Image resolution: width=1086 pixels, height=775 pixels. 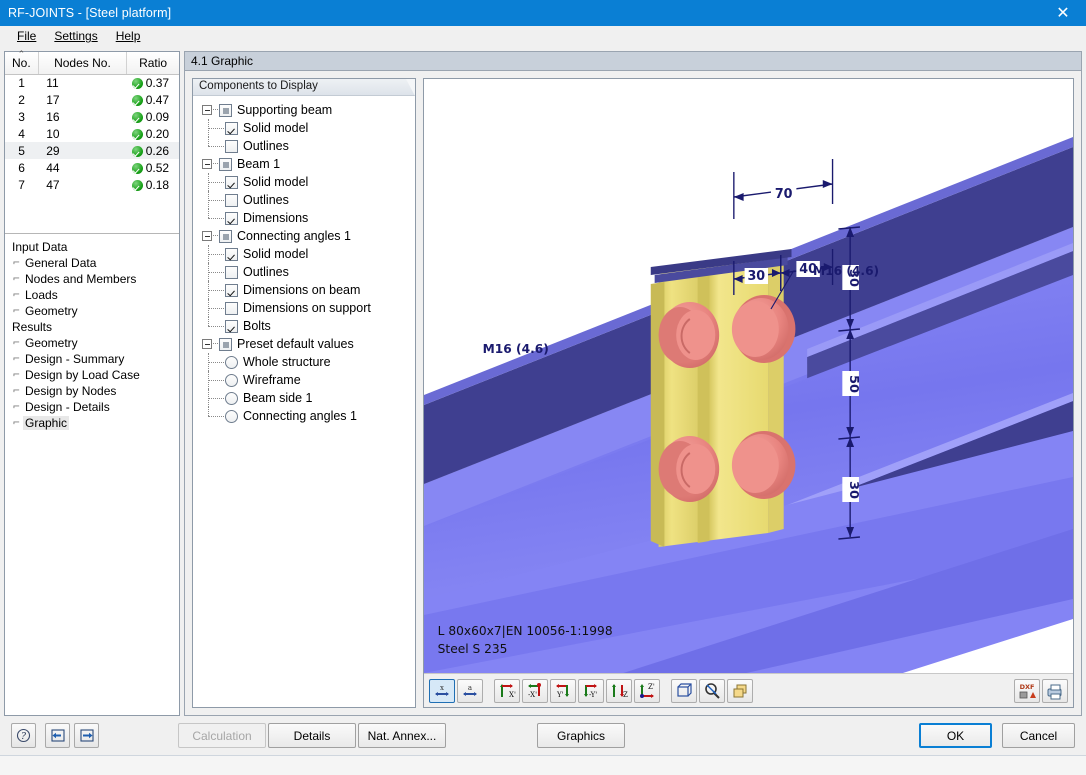 I want to click on table-row: 6 44 0.52, so click(x=92, y=167).